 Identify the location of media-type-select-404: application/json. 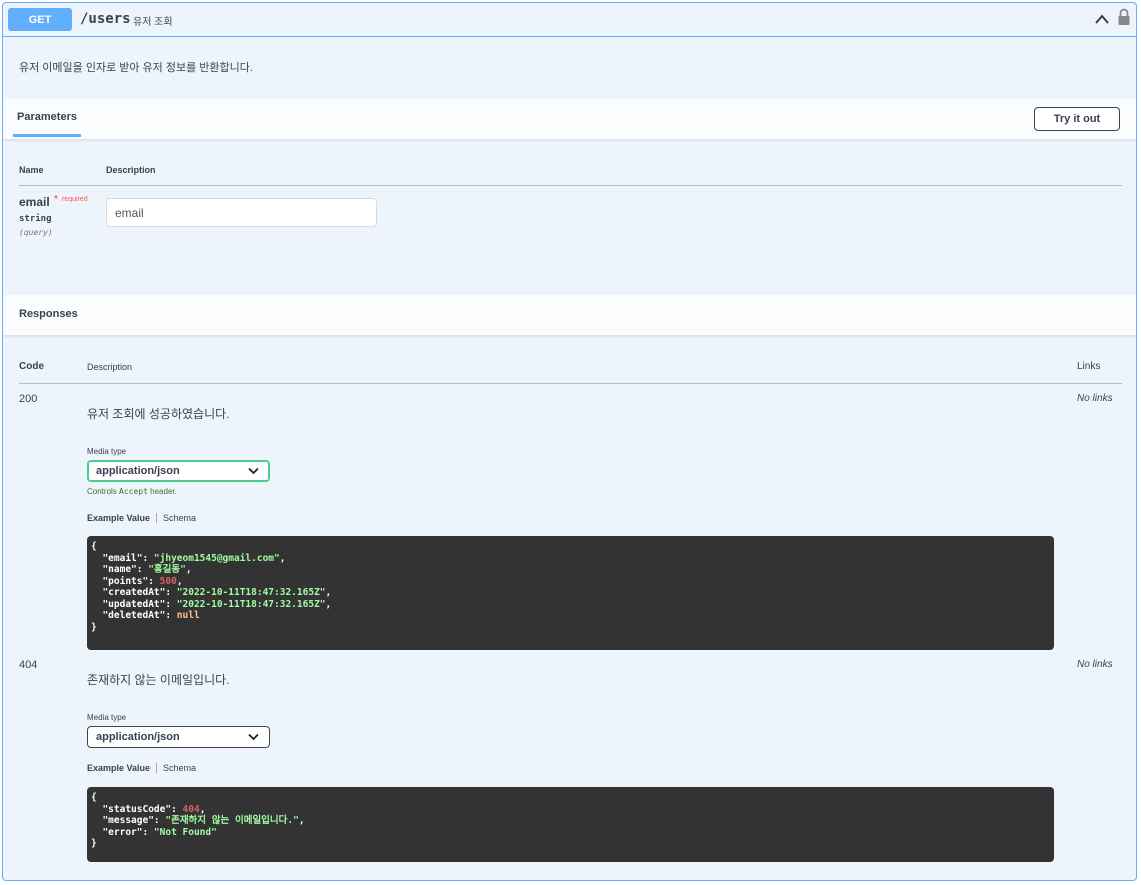
(178, 737).